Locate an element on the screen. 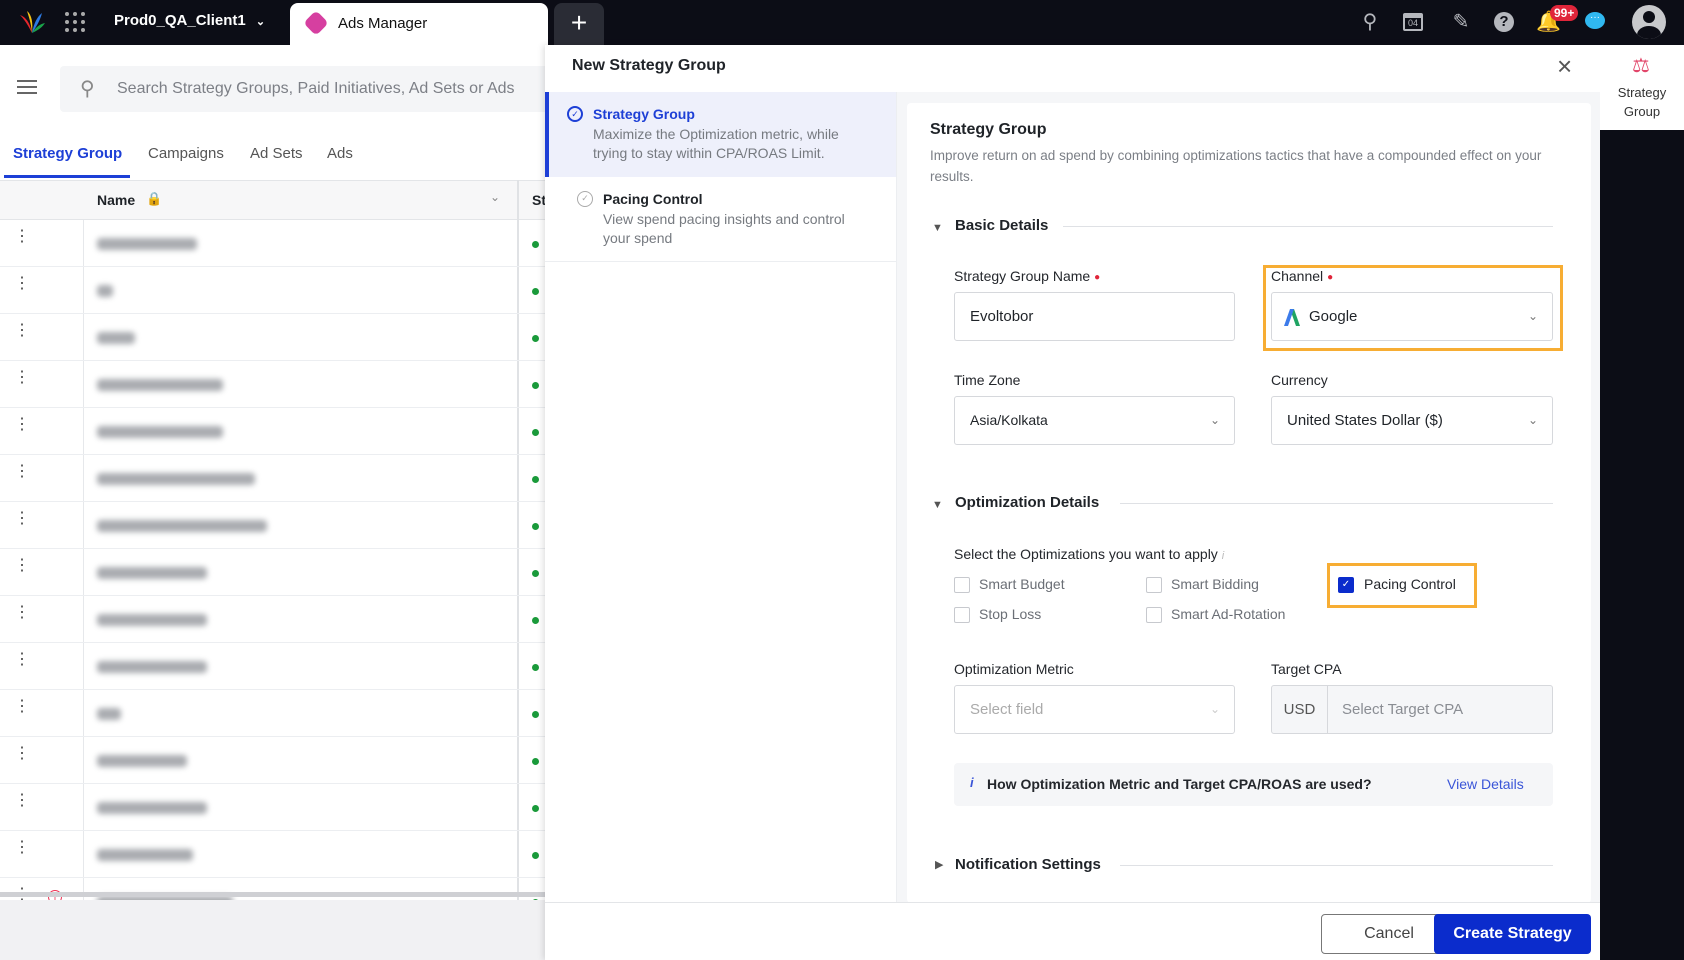  timezone-select: Asia/Kolkata ⌄ is located at coordinates (1094, 420).